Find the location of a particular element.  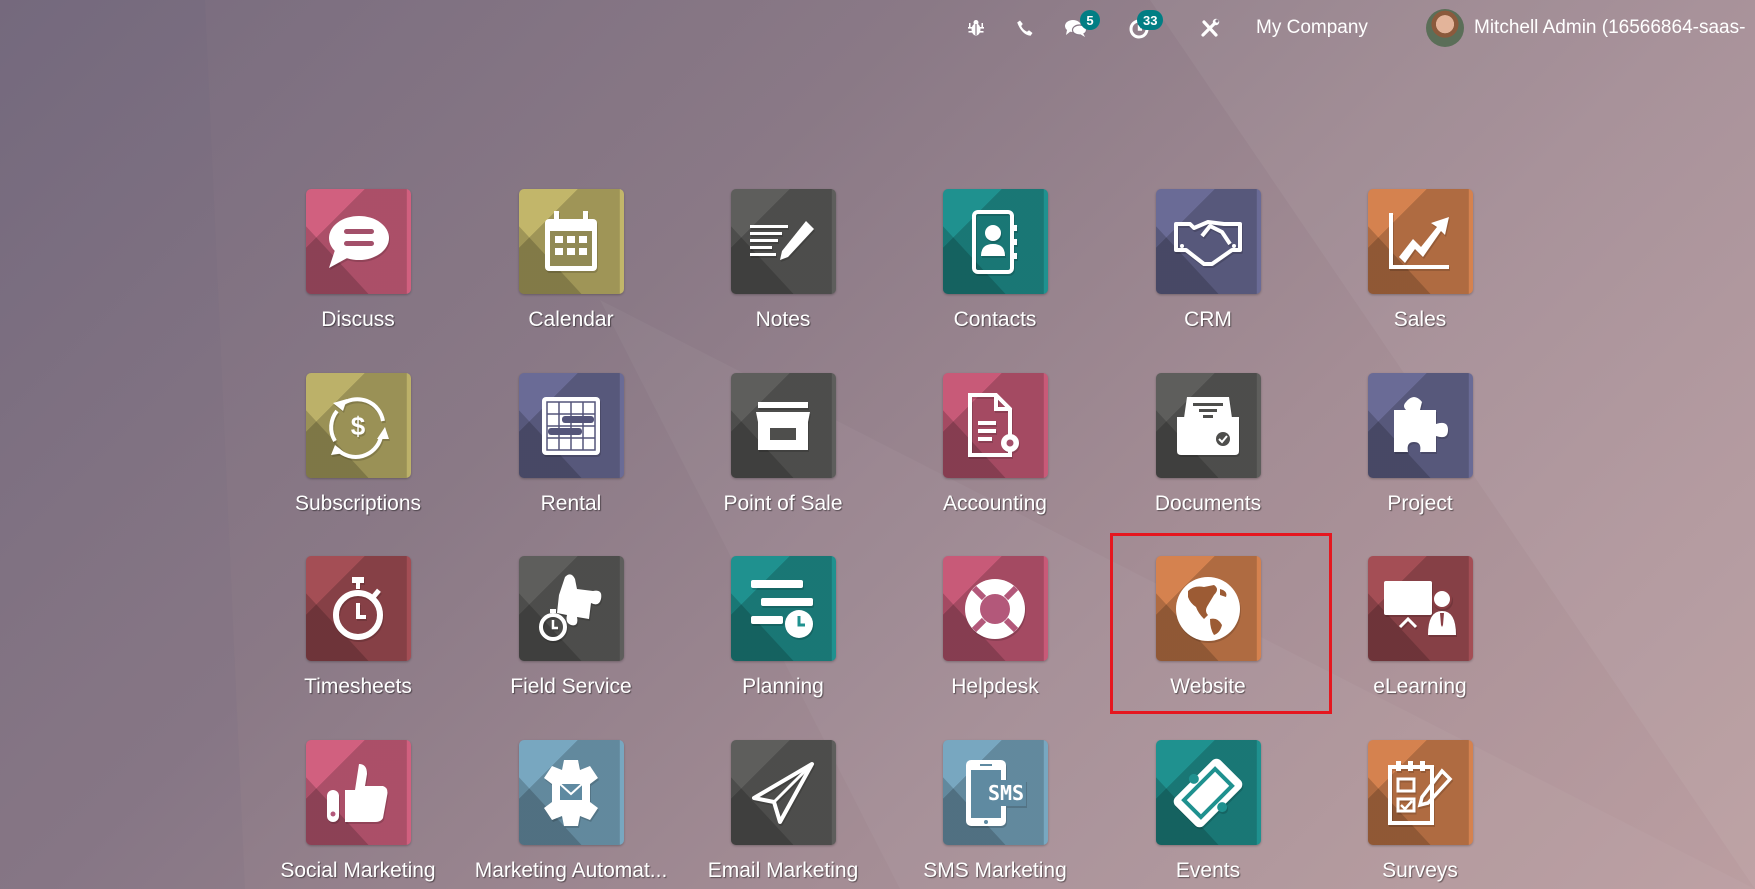

ticket-icon is located at coordinates (1208, 792).